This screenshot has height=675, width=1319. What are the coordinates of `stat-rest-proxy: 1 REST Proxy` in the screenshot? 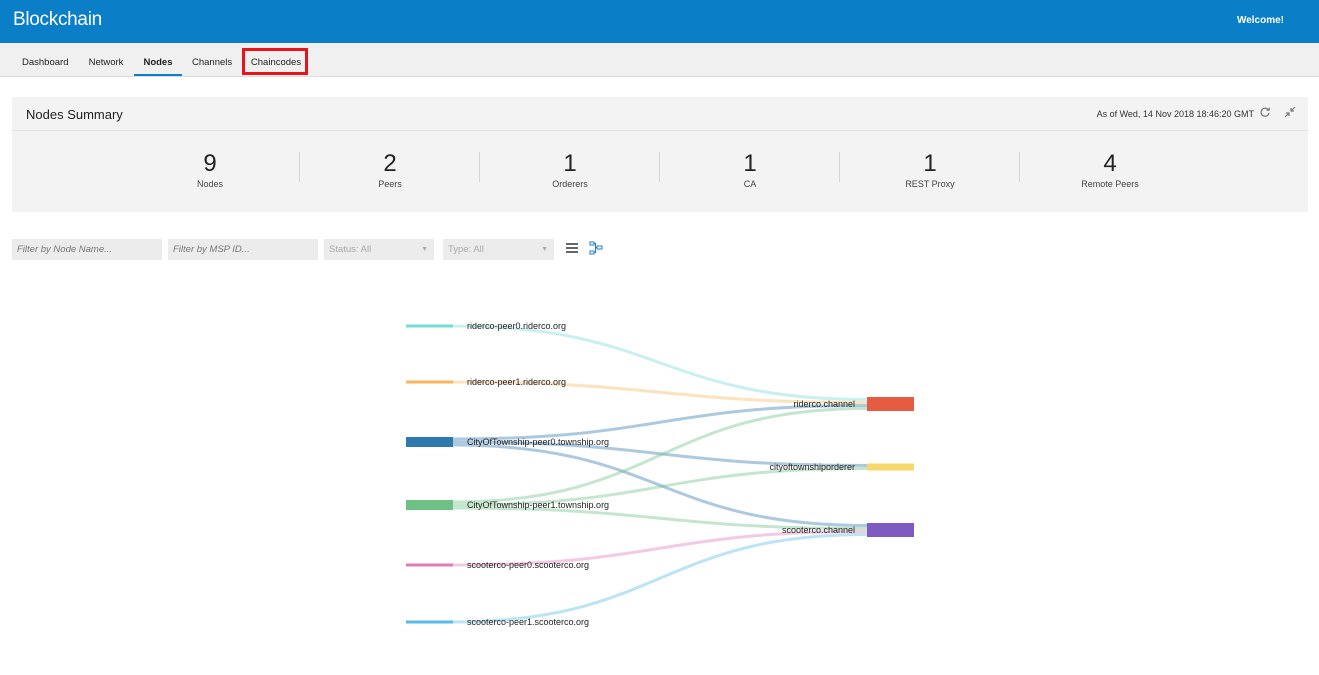 It's located at (930, 170).